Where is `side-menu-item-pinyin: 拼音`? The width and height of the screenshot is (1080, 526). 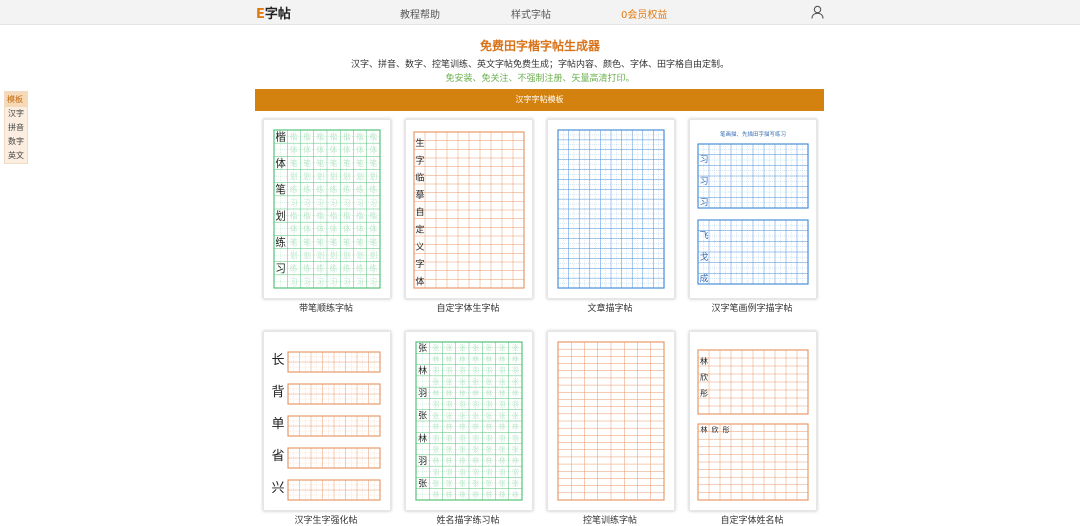
side-menu-item-pinyin: 拼音 is located at coordinates (16, 128).